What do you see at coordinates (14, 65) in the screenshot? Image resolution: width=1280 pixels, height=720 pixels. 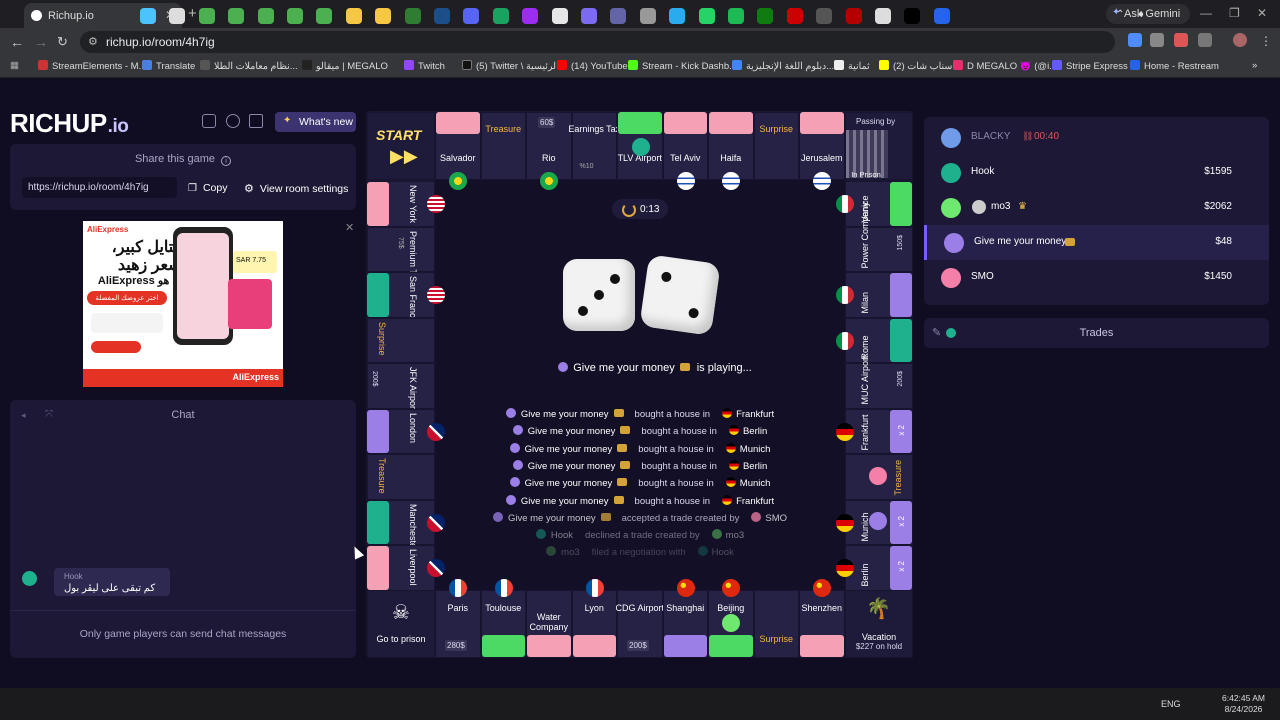 I see `apps-icon: ▦` at bounding box center [14, 65].